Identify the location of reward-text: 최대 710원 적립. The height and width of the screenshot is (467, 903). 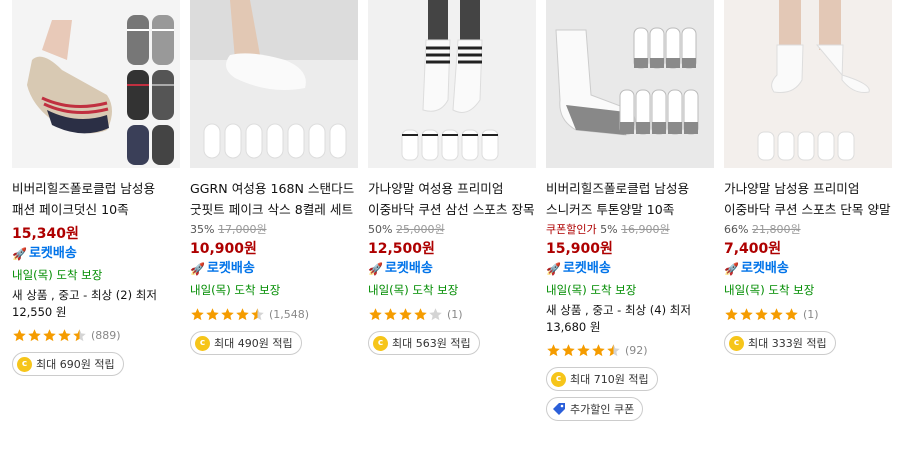
(609, 379).